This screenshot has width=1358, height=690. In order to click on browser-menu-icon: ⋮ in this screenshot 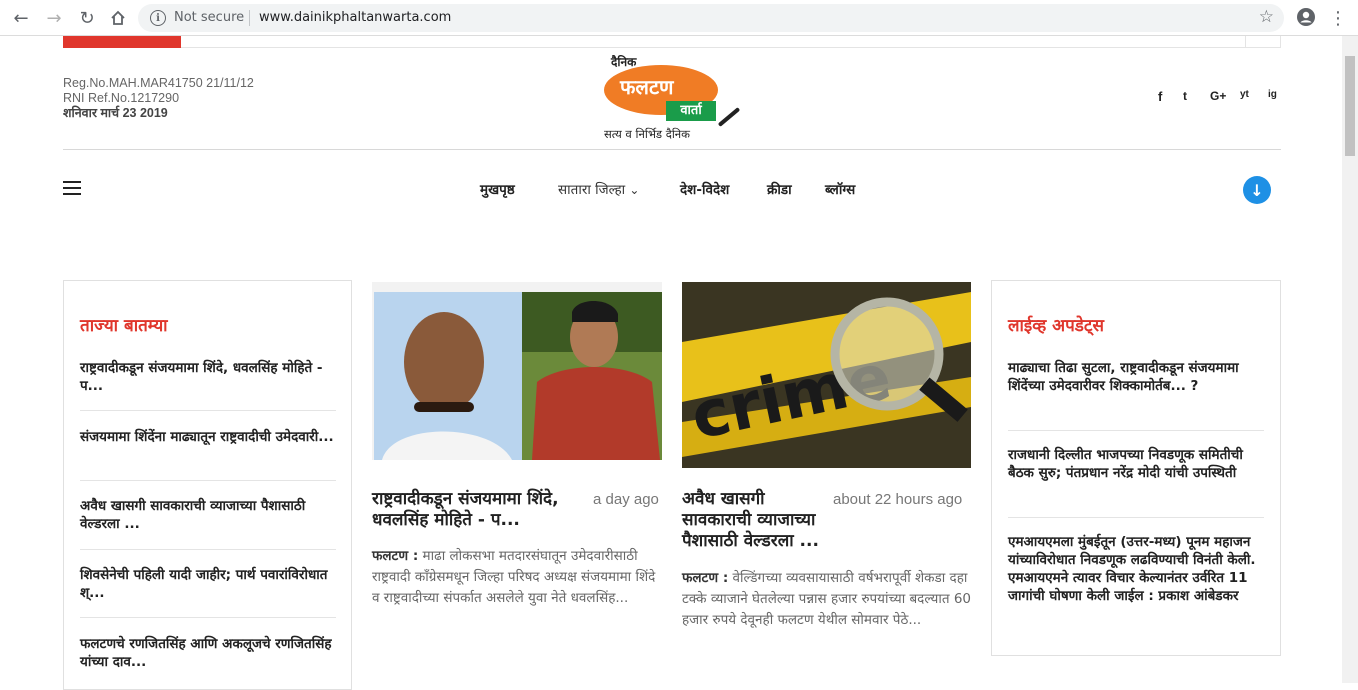, I will do `click(1338, 18)`.